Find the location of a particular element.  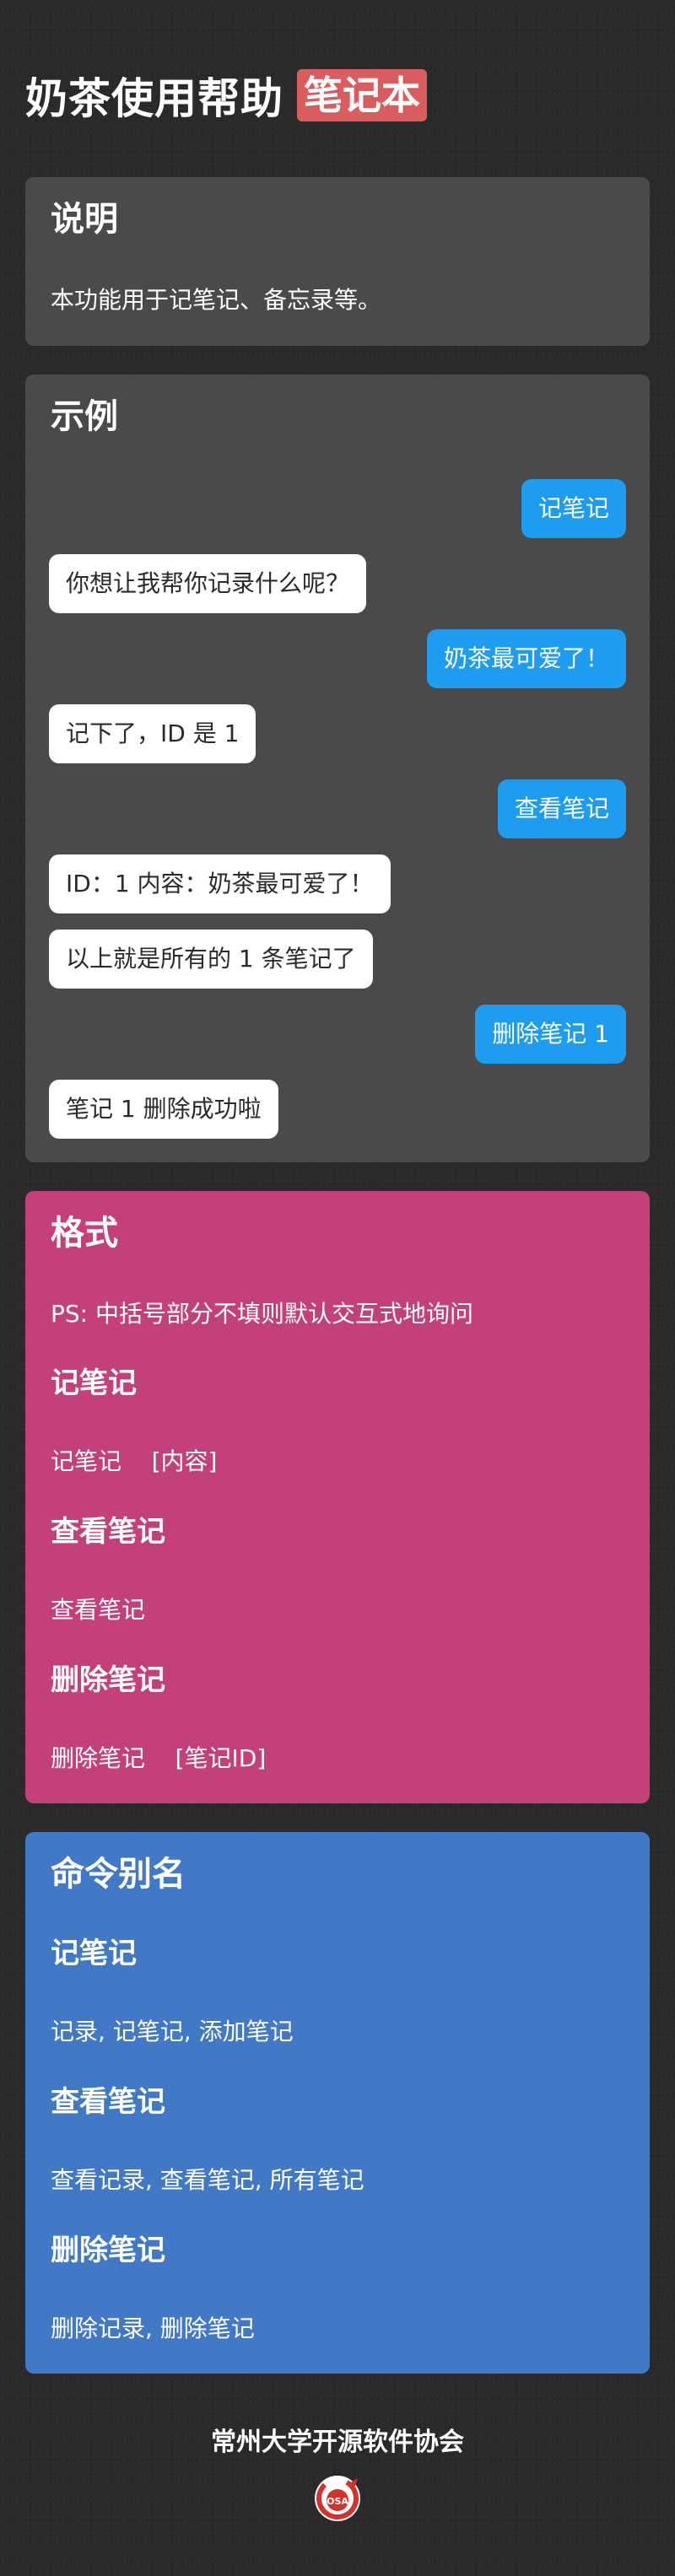

chat-message-bot: 笔记 1 删除成功啦 is located at coordinates (163, 1109).